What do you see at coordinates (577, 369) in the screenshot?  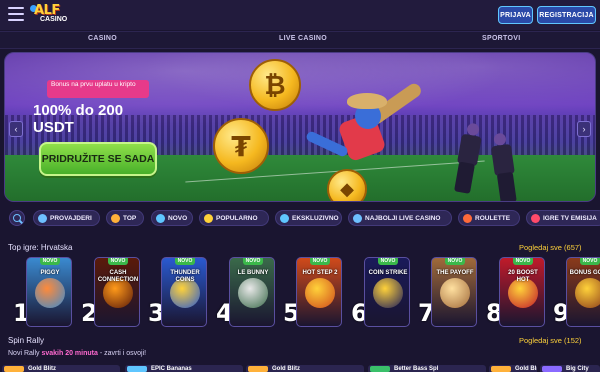 I see `spin-rally-game-name: Big City` at bounding box center [577, 369].